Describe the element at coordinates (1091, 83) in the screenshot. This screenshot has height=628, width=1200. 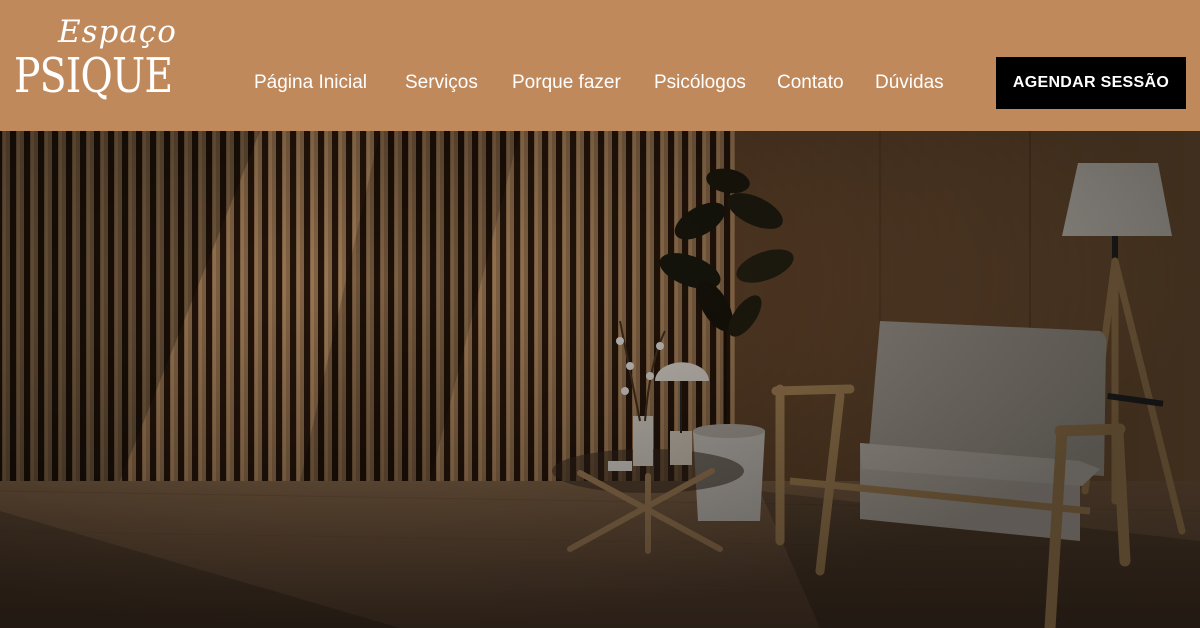
I see `schedule-session-button: AGENDAR SESSÃO` at that location.